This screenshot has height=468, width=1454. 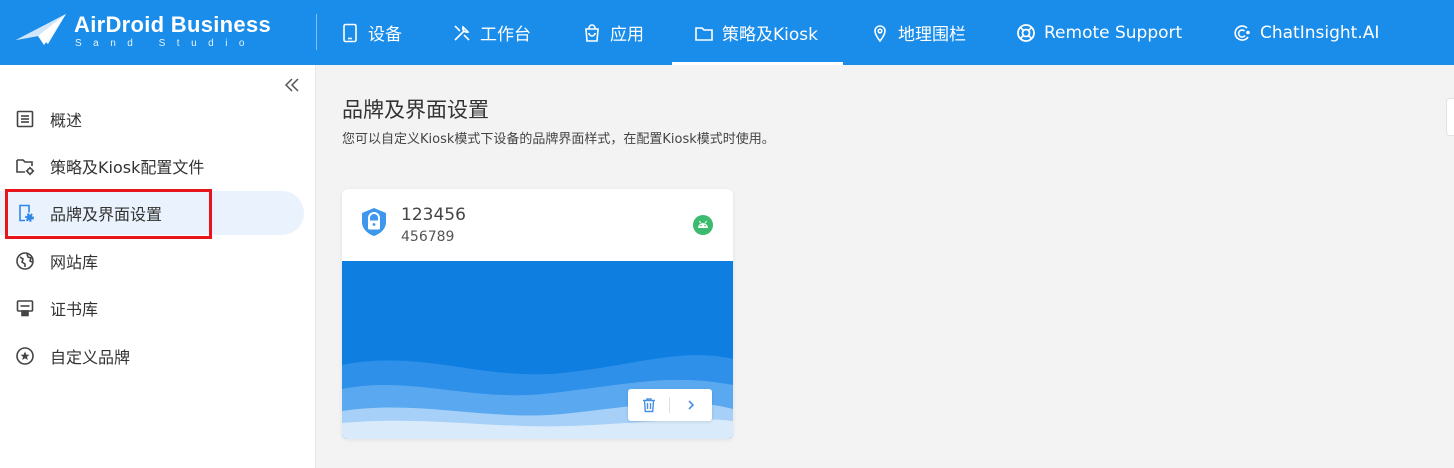 What do you see at coordinates (1026, 32) in the screenshot?
I see `lifebuoy-icon` at bounding box center [1026, 32].